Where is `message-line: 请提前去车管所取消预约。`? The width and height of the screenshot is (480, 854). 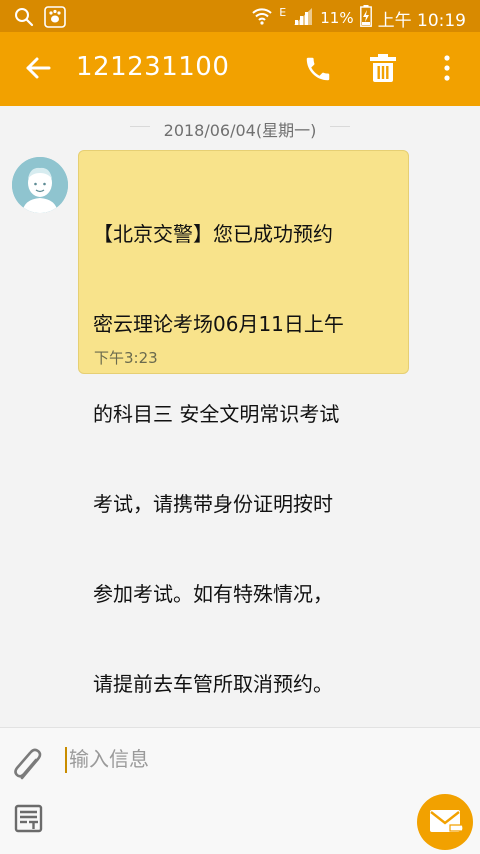
message-line: 请提前去车管所取消预约。 is located at coordinates (213, 684).